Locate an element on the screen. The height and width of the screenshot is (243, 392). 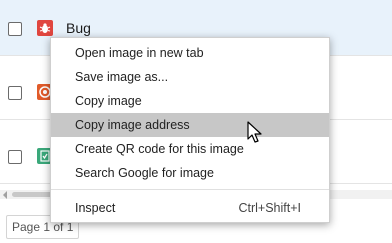
mouse-cursor-icon is located at coordinates (254, 132).